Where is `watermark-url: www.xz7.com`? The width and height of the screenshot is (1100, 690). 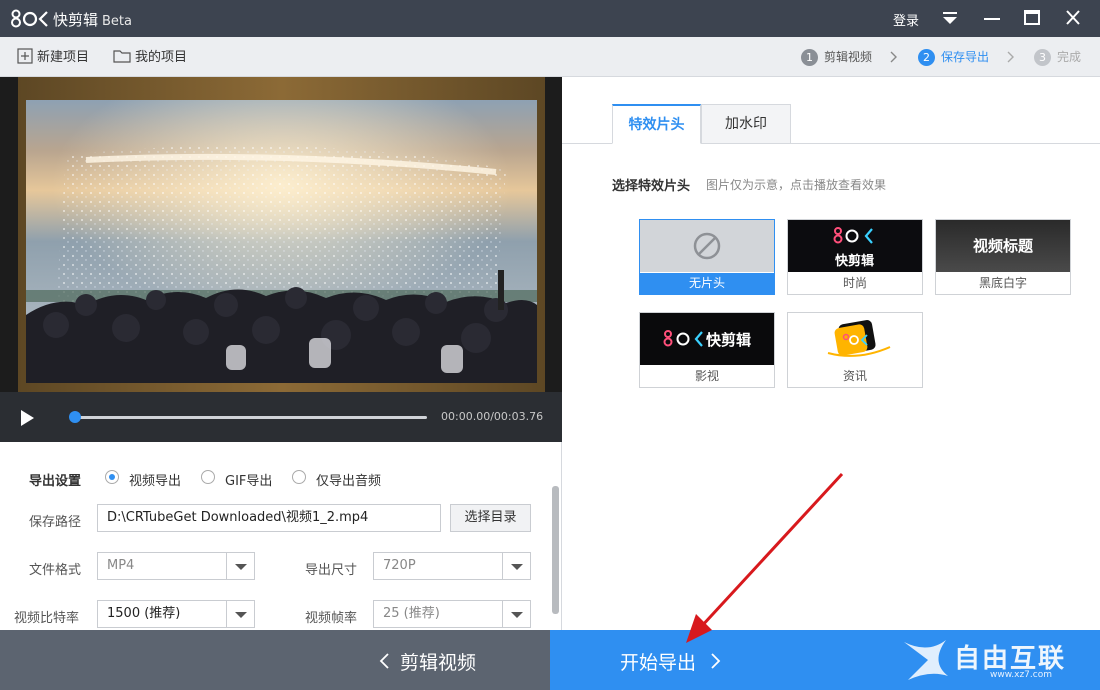
watermark-url: www.xz7.com is located at coordinates (1021, 675).